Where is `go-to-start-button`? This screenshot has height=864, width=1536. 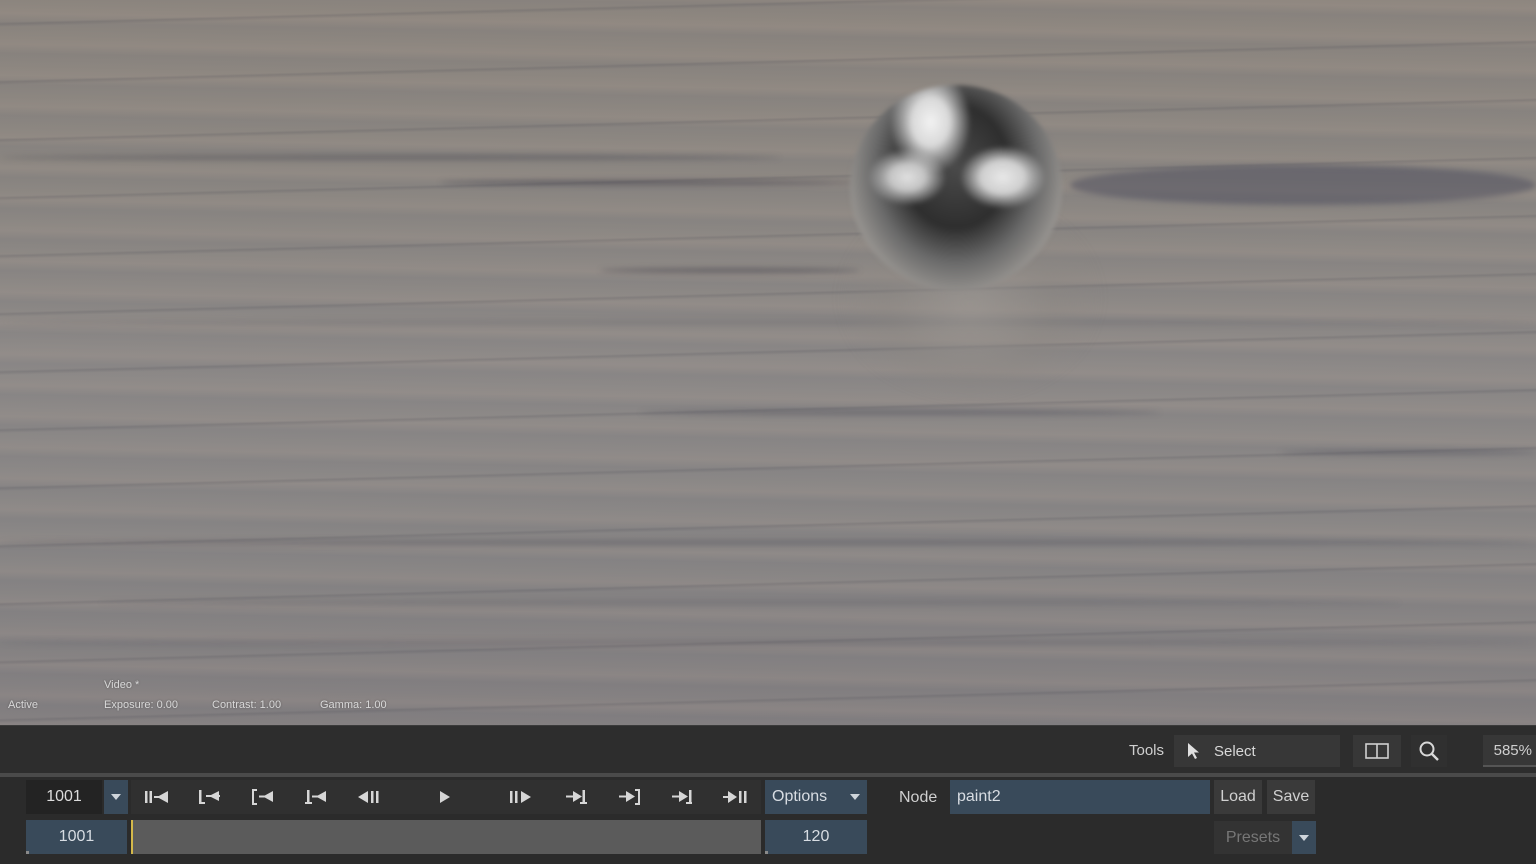 go-to-start-button is located at coordinates (157, 797).